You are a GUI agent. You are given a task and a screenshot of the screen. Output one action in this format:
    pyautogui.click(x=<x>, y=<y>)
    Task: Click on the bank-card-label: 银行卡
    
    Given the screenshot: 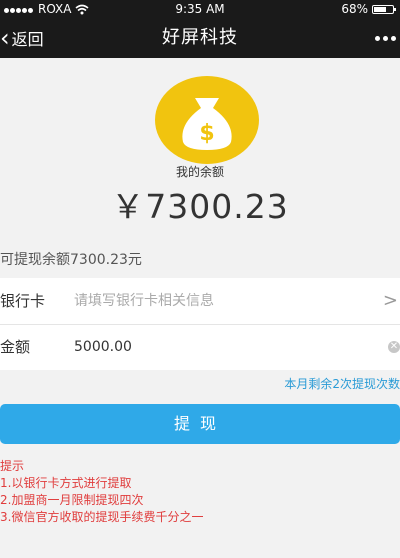 What is the action you would take?
    pyautogui.click(x=23, y=301)
    